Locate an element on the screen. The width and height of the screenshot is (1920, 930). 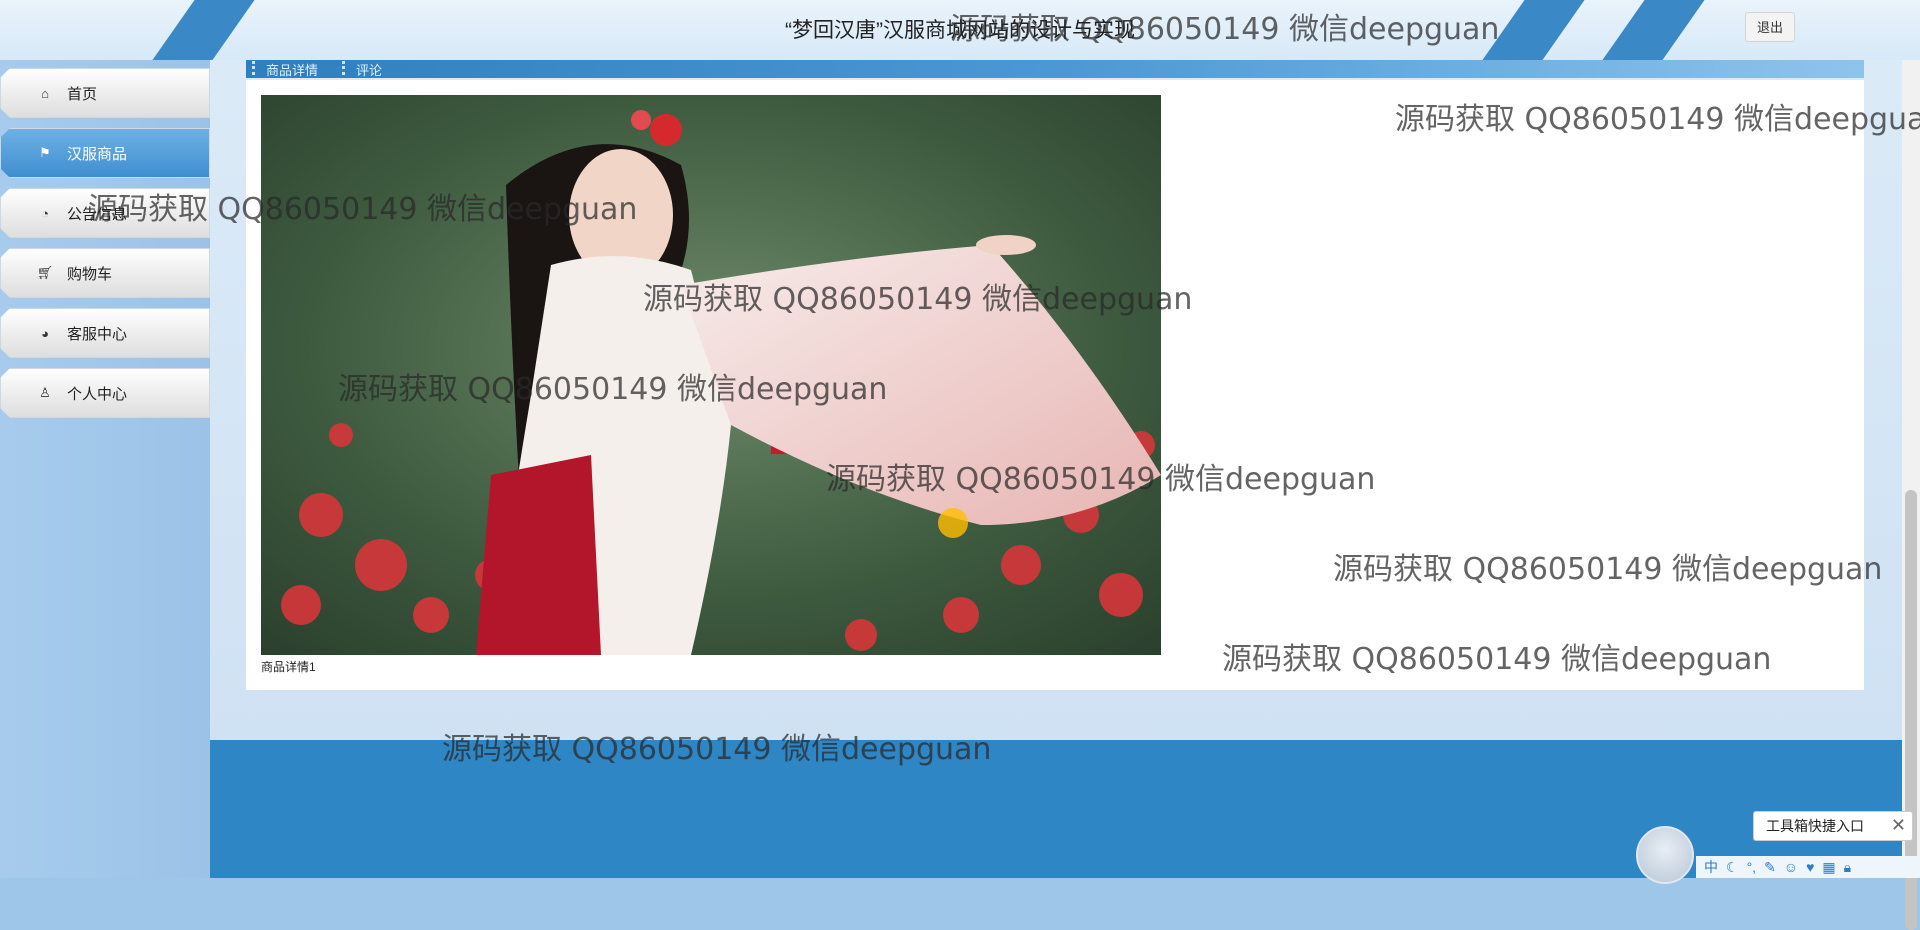
toolbox-label: 工具箱快捷入口 is located at coordinates (1815, 826).